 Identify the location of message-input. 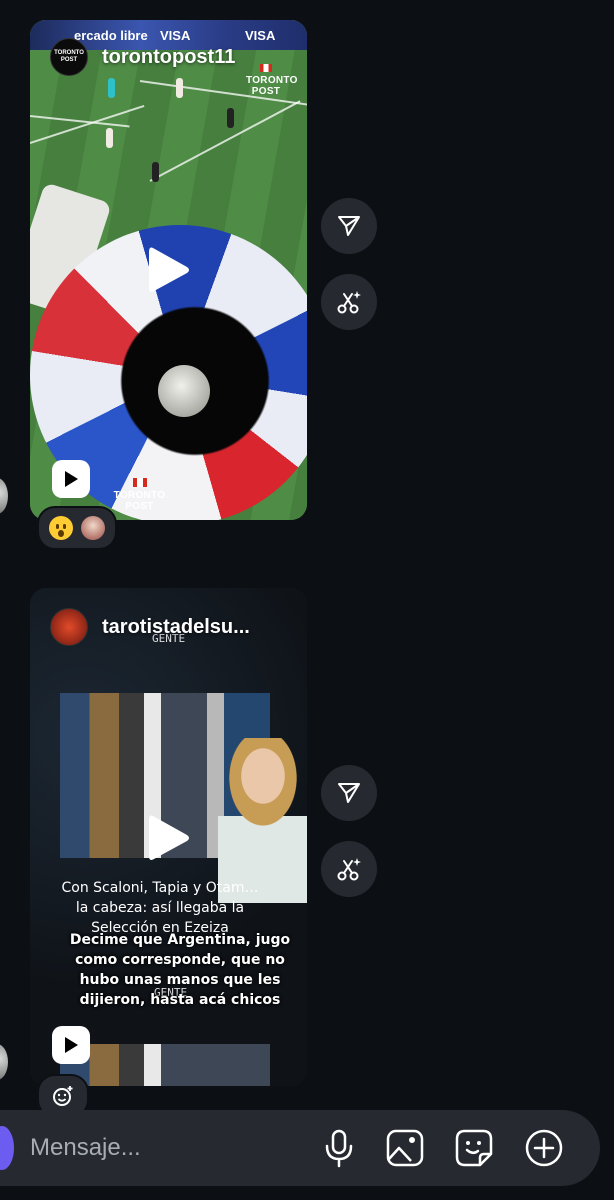
(160, 1148).